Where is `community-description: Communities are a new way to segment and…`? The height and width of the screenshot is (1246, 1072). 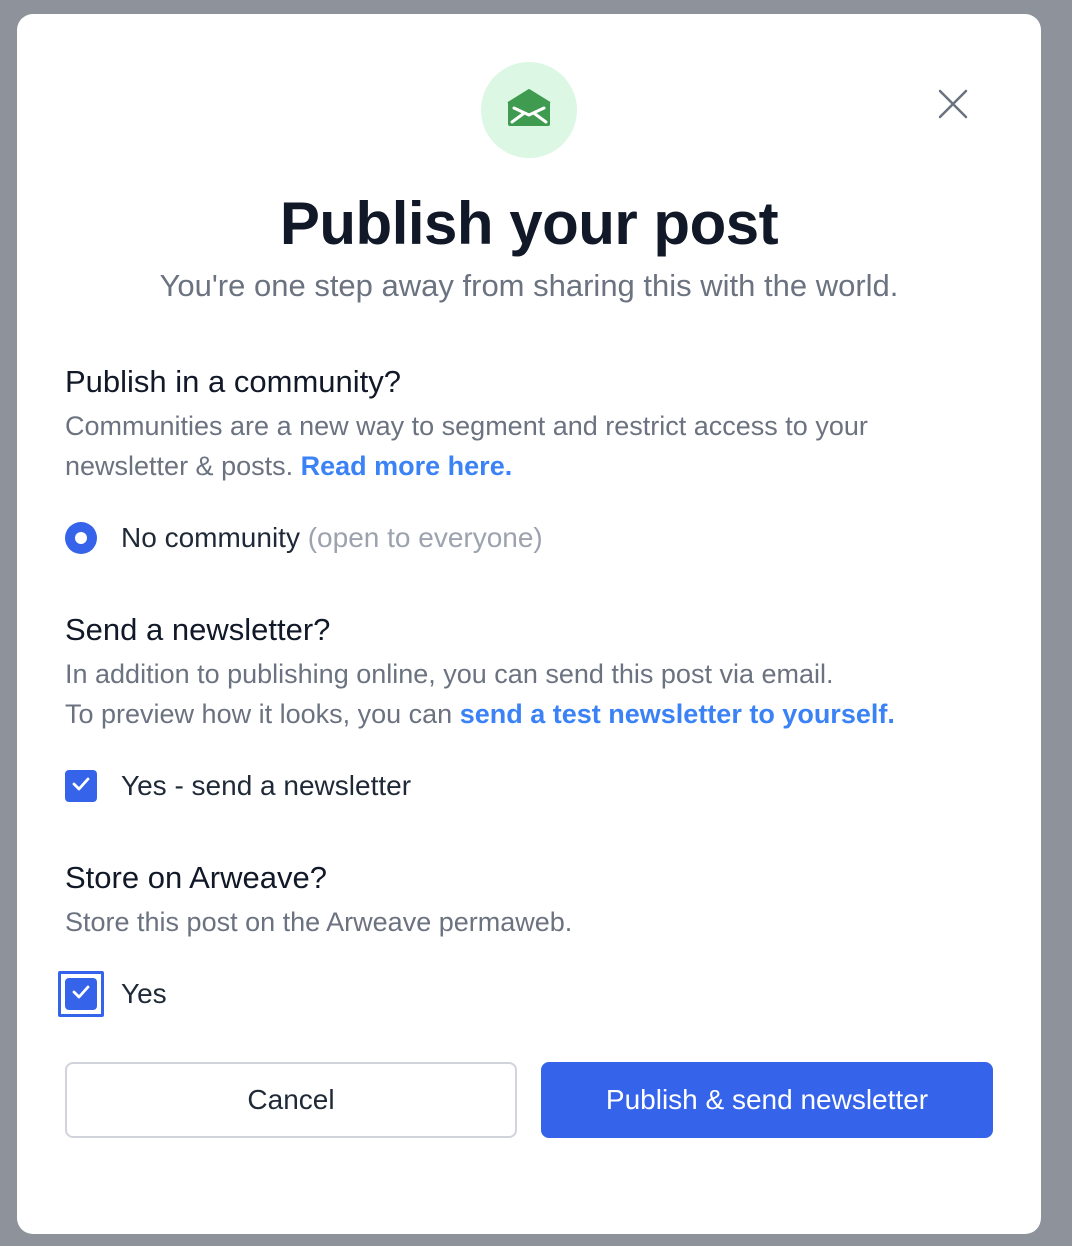
community-description: Communities are a new way to segment and… is located at coordinates (525, 446).